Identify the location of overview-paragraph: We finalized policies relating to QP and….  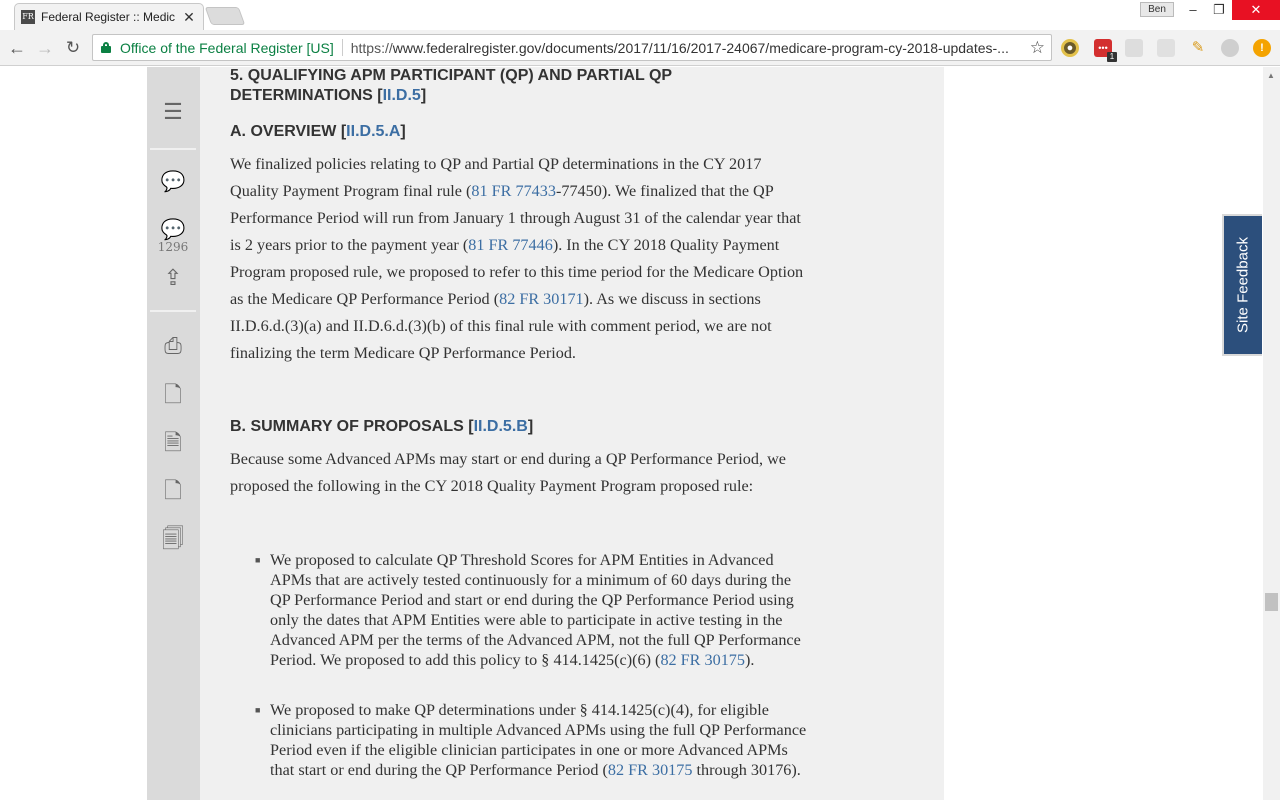
(520, 259).